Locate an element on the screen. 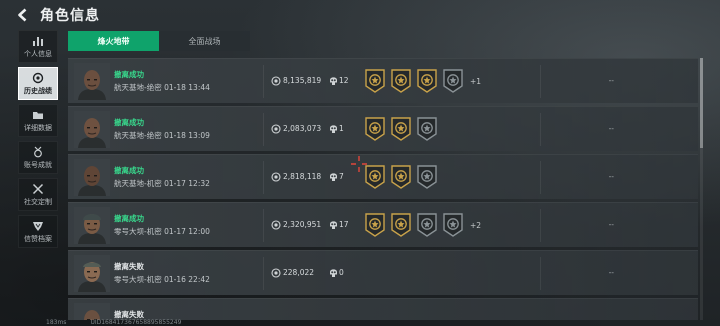 The image size is (720, 326). sidebar-item-archive: 信赞档案 is located at coordinates (38, 231).